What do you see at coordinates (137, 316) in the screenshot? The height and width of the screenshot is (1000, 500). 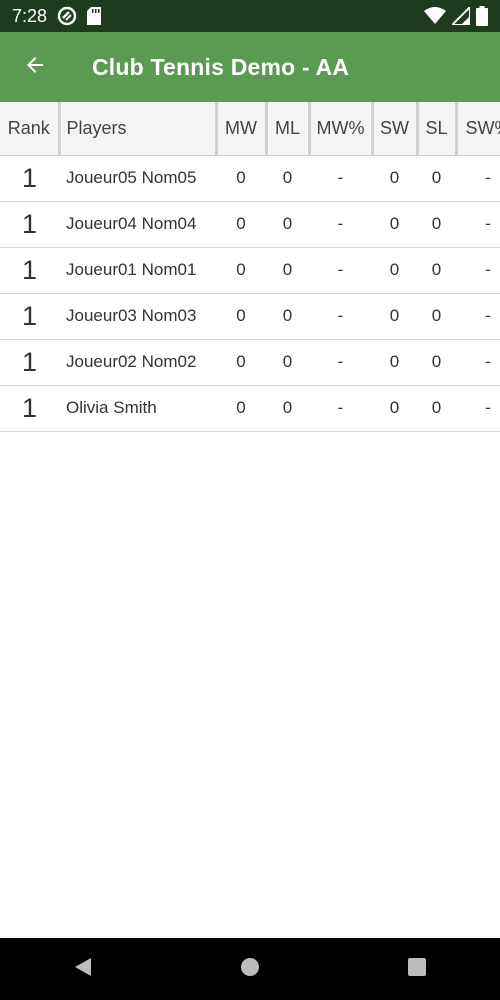 I see `cell-player: Joueur03 Nom03` at bounding box center [137, 316].